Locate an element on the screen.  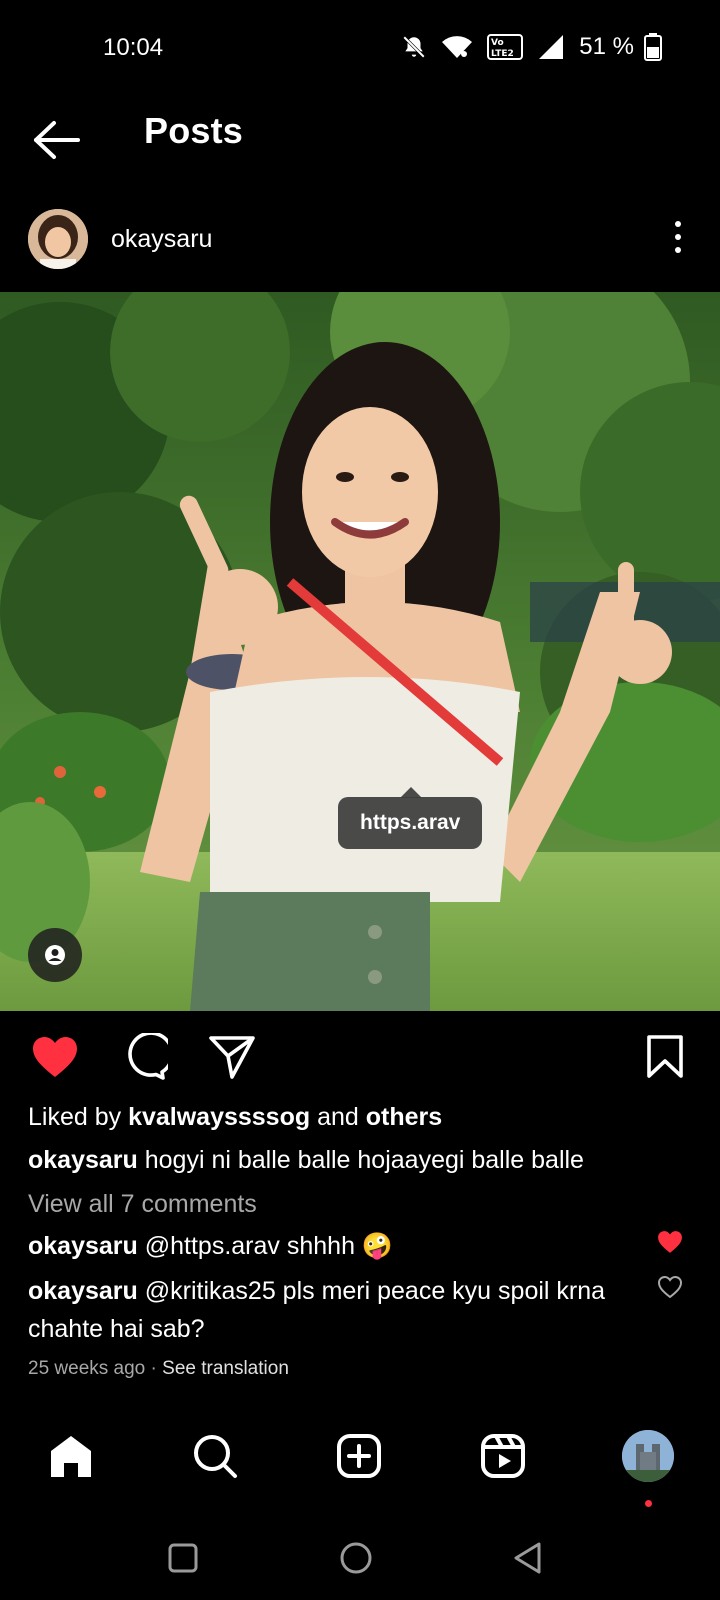
tagged-users-button is located at coordinates (55, 955).